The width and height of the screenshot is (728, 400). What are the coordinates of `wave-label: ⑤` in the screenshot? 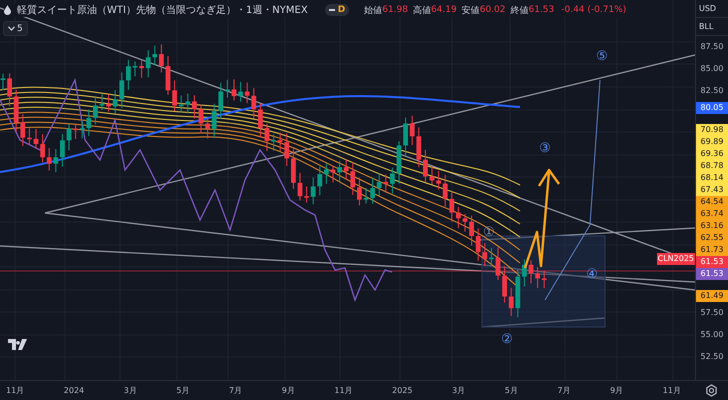 It's located at (602, 57).